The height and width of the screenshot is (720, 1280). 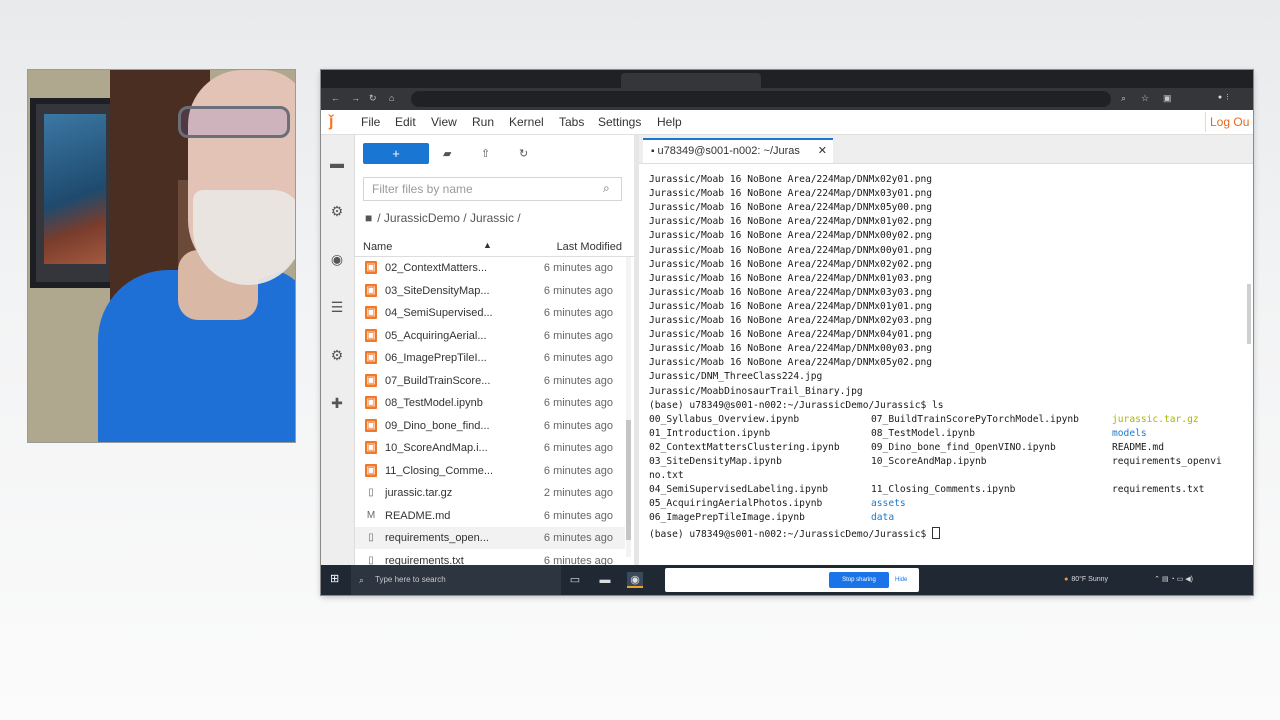 I want to click on file-row: ▣ 03_SiteDensityMap... 6 minutes ago, so click(x=490, y=291).